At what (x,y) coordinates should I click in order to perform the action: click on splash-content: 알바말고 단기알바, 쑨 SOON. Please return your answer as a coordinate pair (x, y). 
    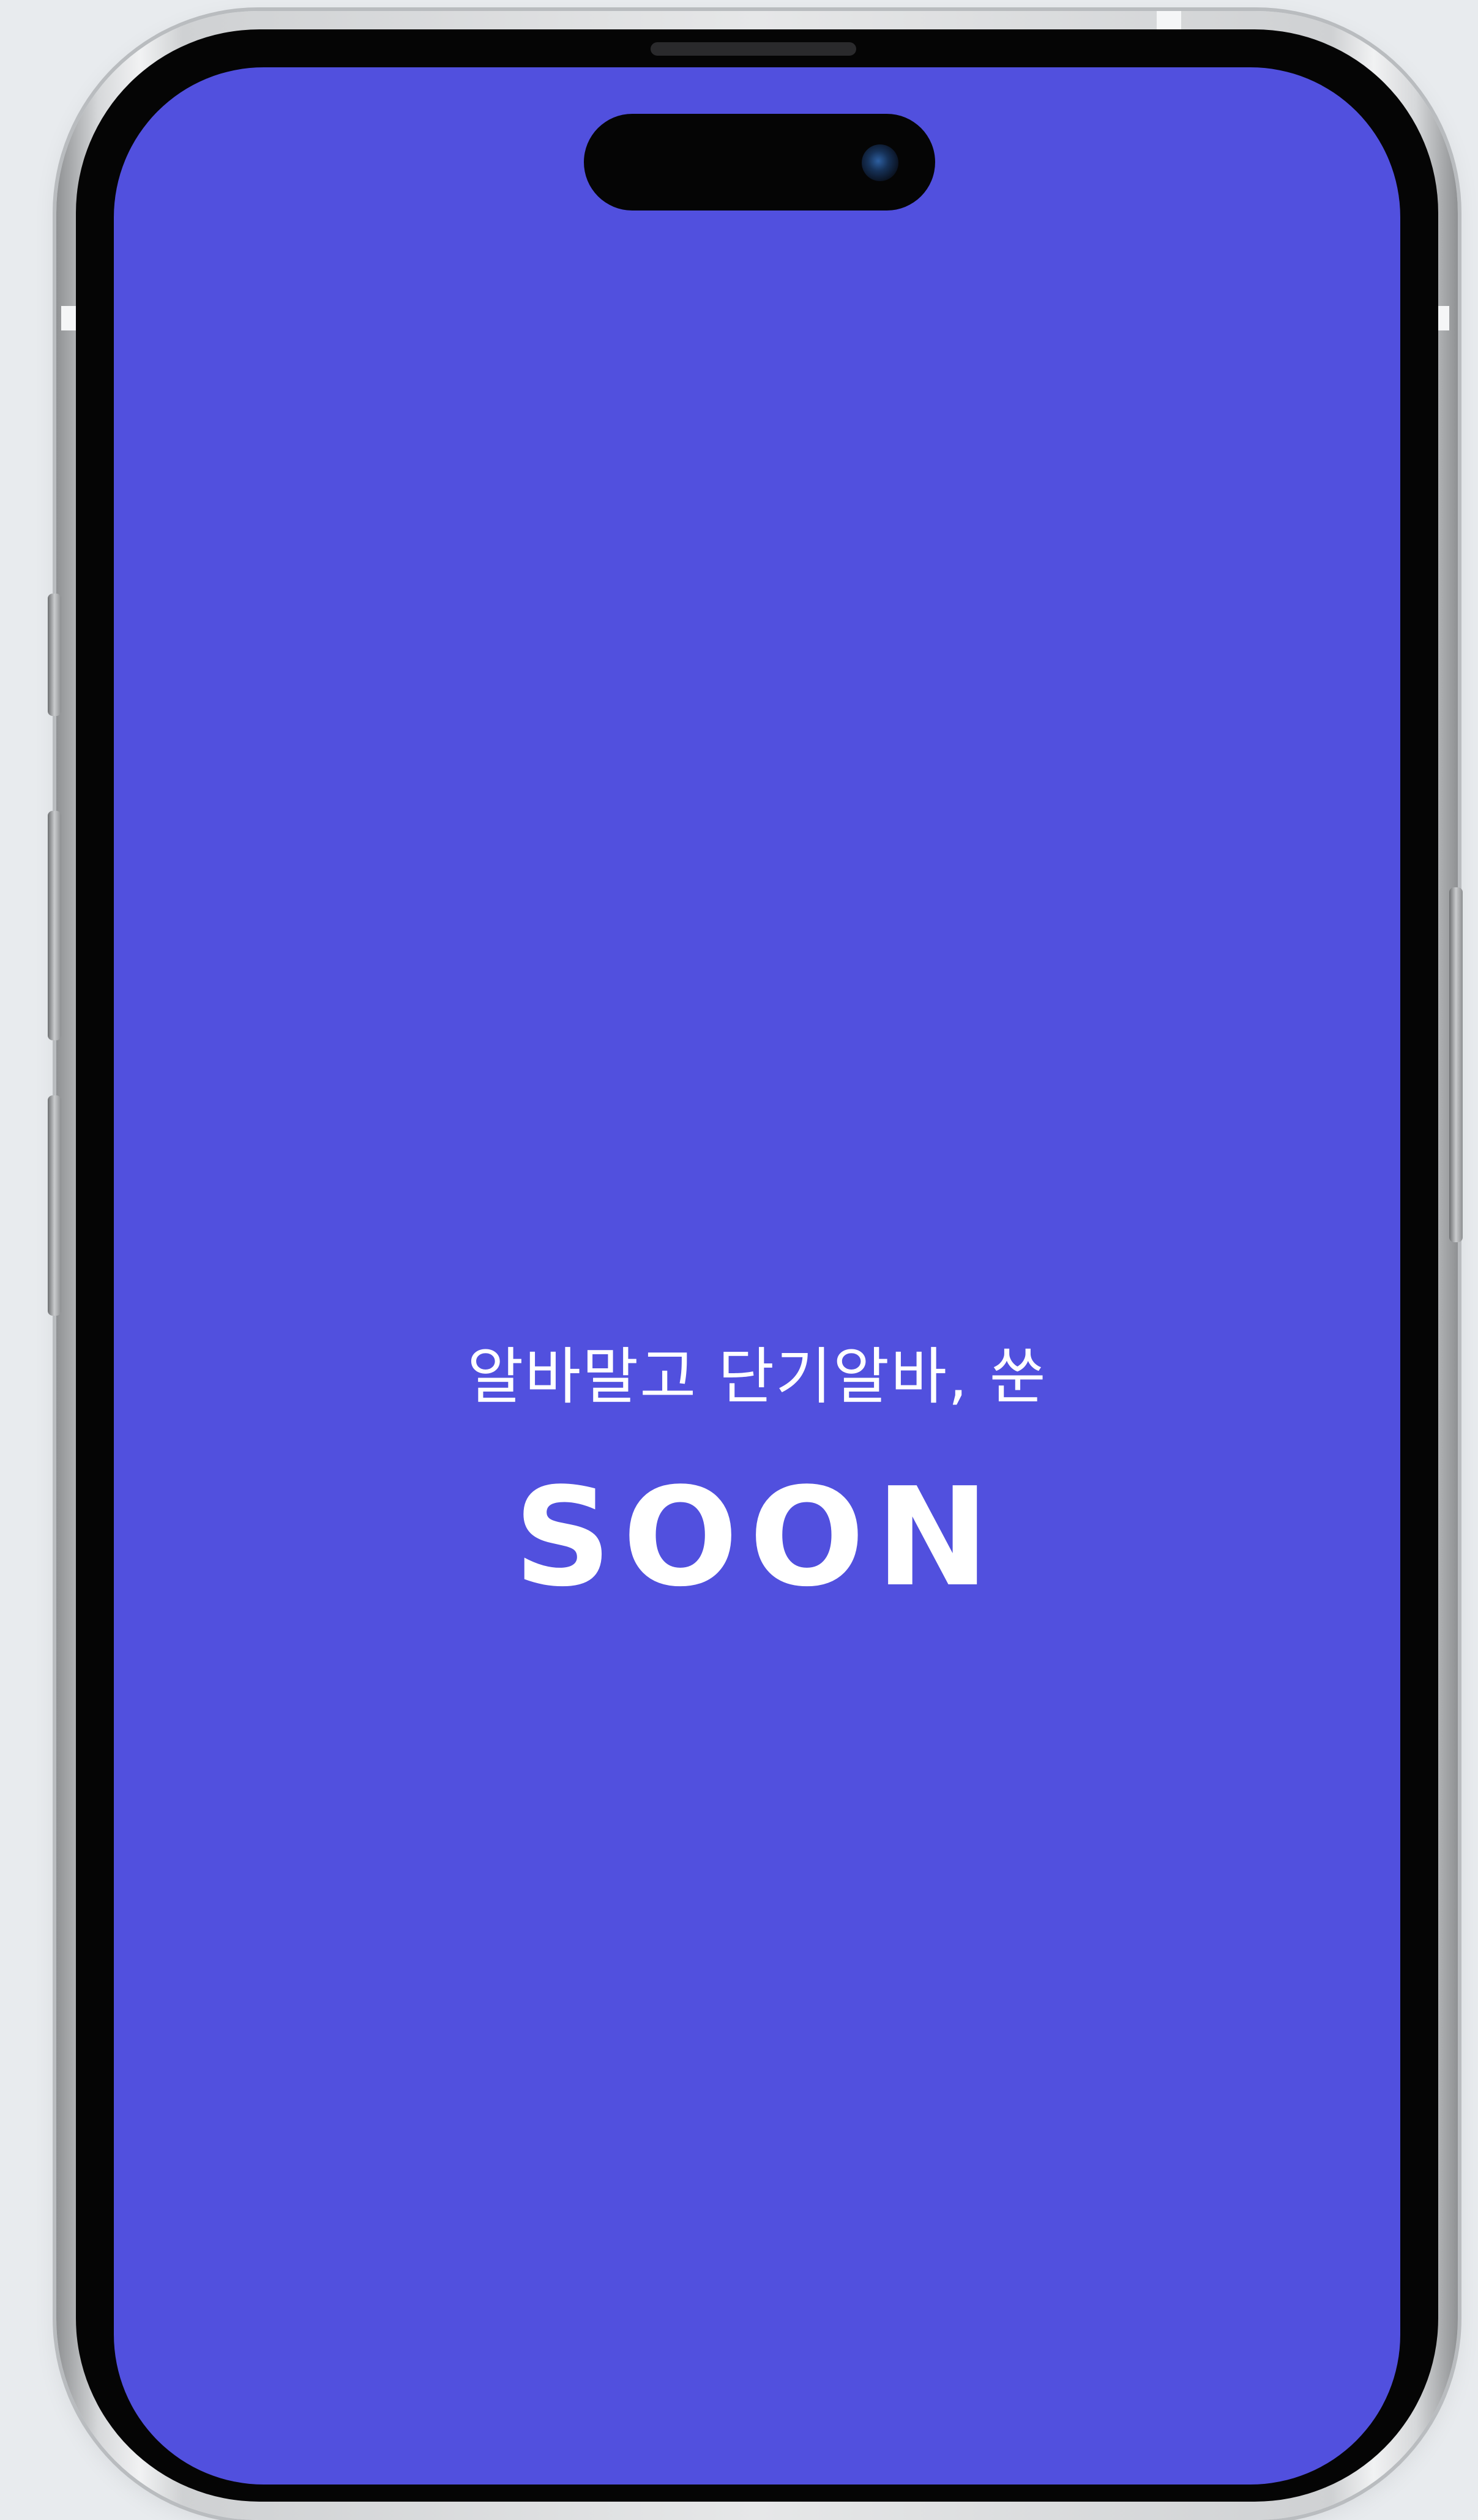
    Looking at the image, I should click on (757, 1473).